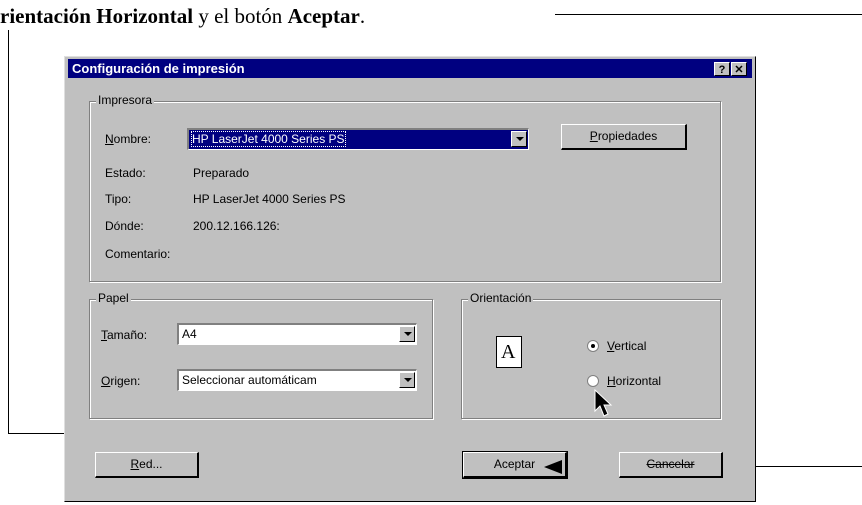 This screenshot has width=862, height=505. Describe the element at coordinates (634, 381) in the screenshot. I see `horizontal-label: Horizontal` at that location.